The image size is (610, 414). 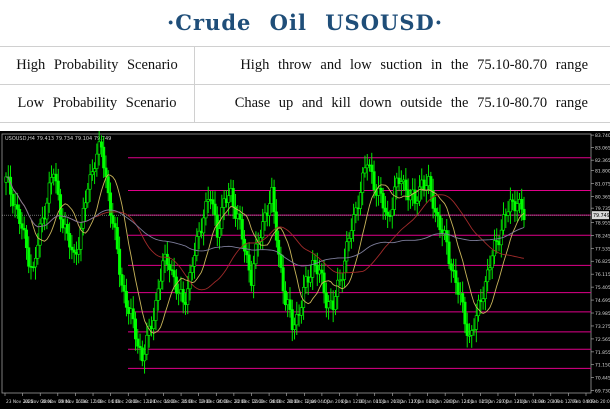 I want to click on y-tick-label: 82.365, so click(x=602, y=161).